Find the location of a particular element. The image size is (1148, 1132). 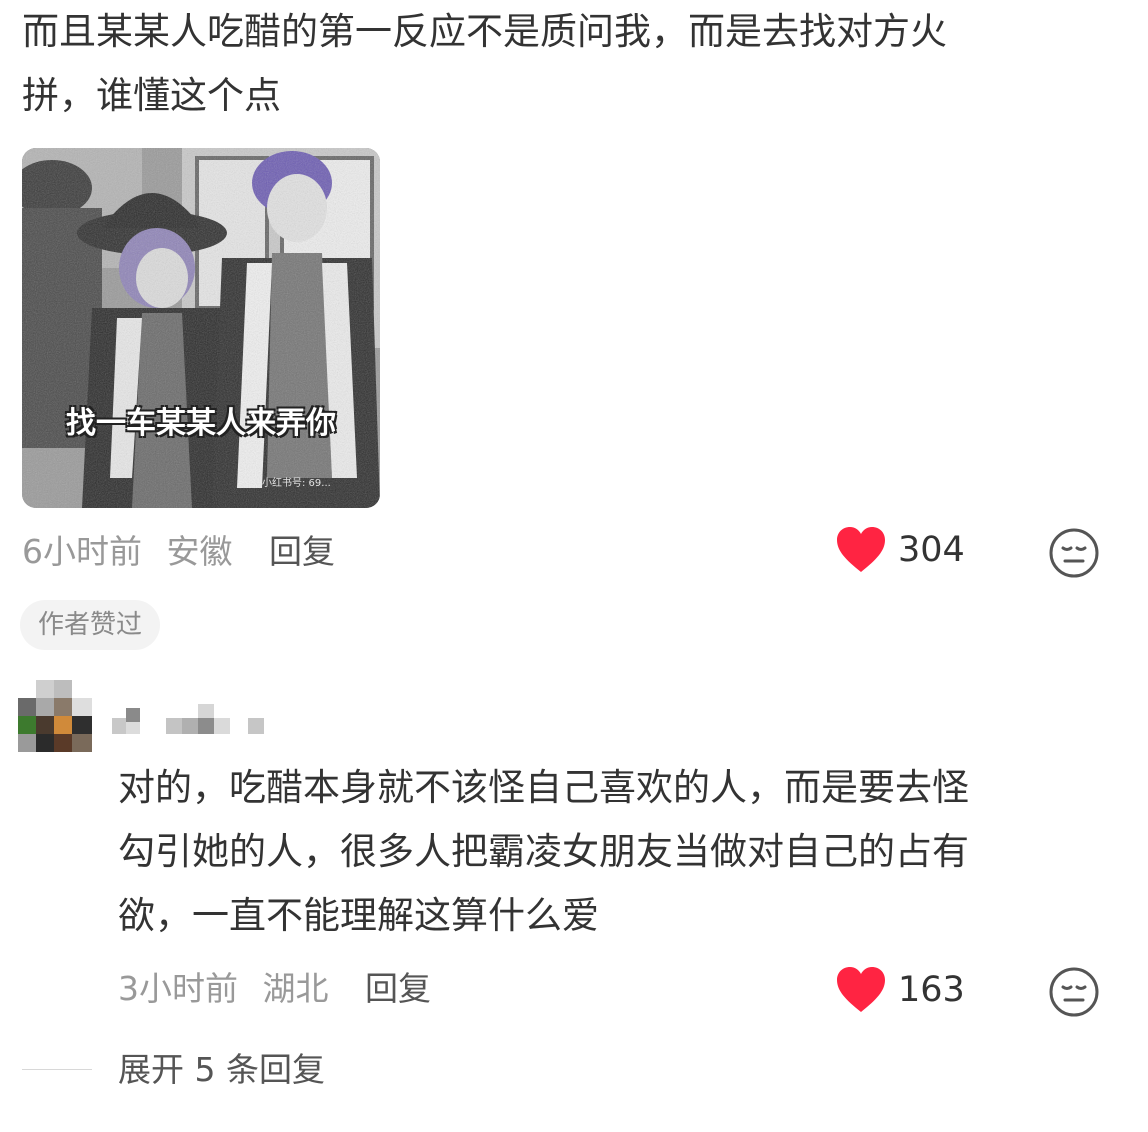

comment-1-like-button: 304 is located at coordinates (900, 550).